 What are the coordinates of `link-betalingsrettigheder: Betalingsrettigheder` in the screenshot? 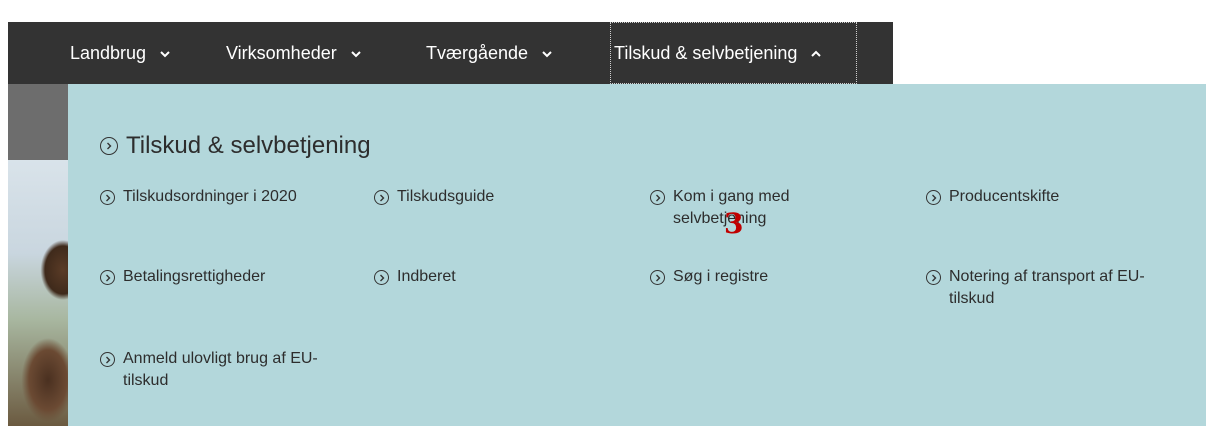 It's located at (211, 277).